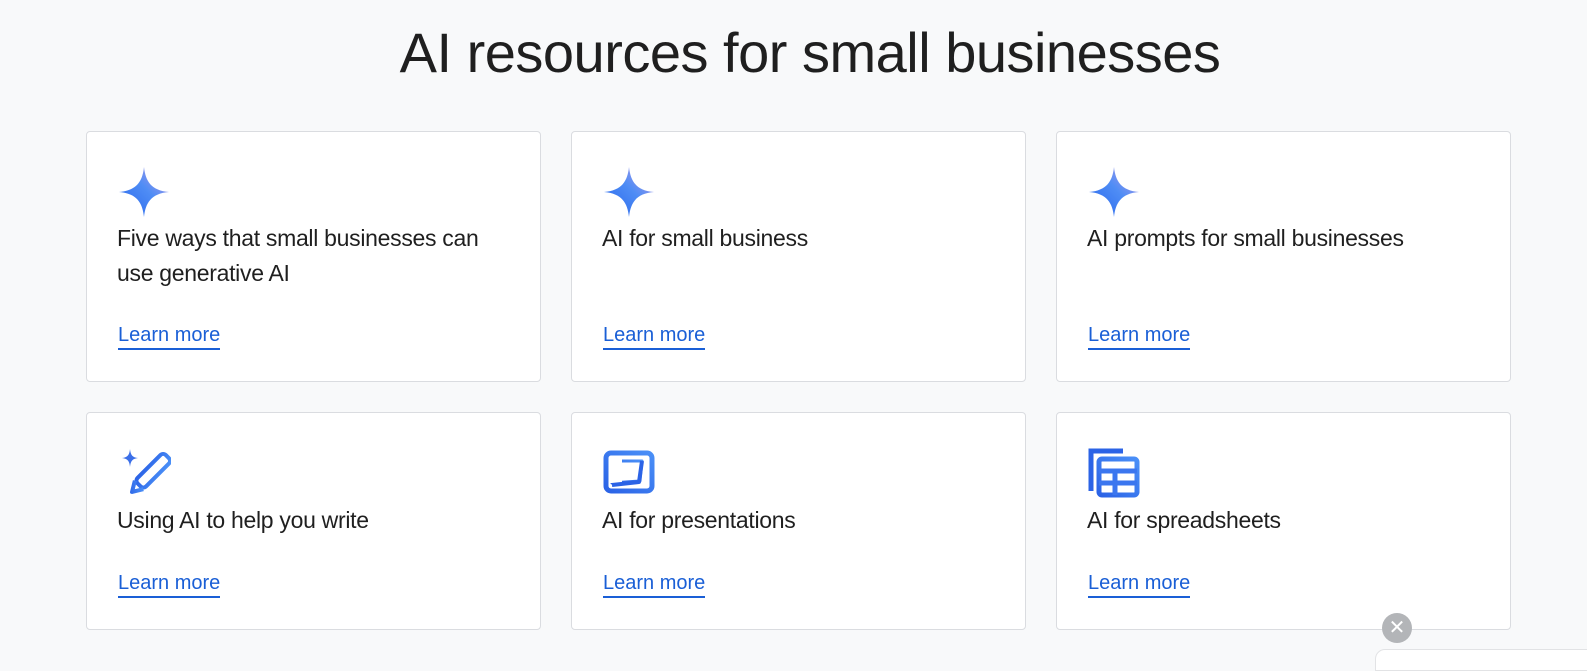 This screenshot has height=671, width=1587. What do you see at coordinates (1481, 660) in the screenshot?
I see `chat-popup-edge` at bounding box center [1481, 660].